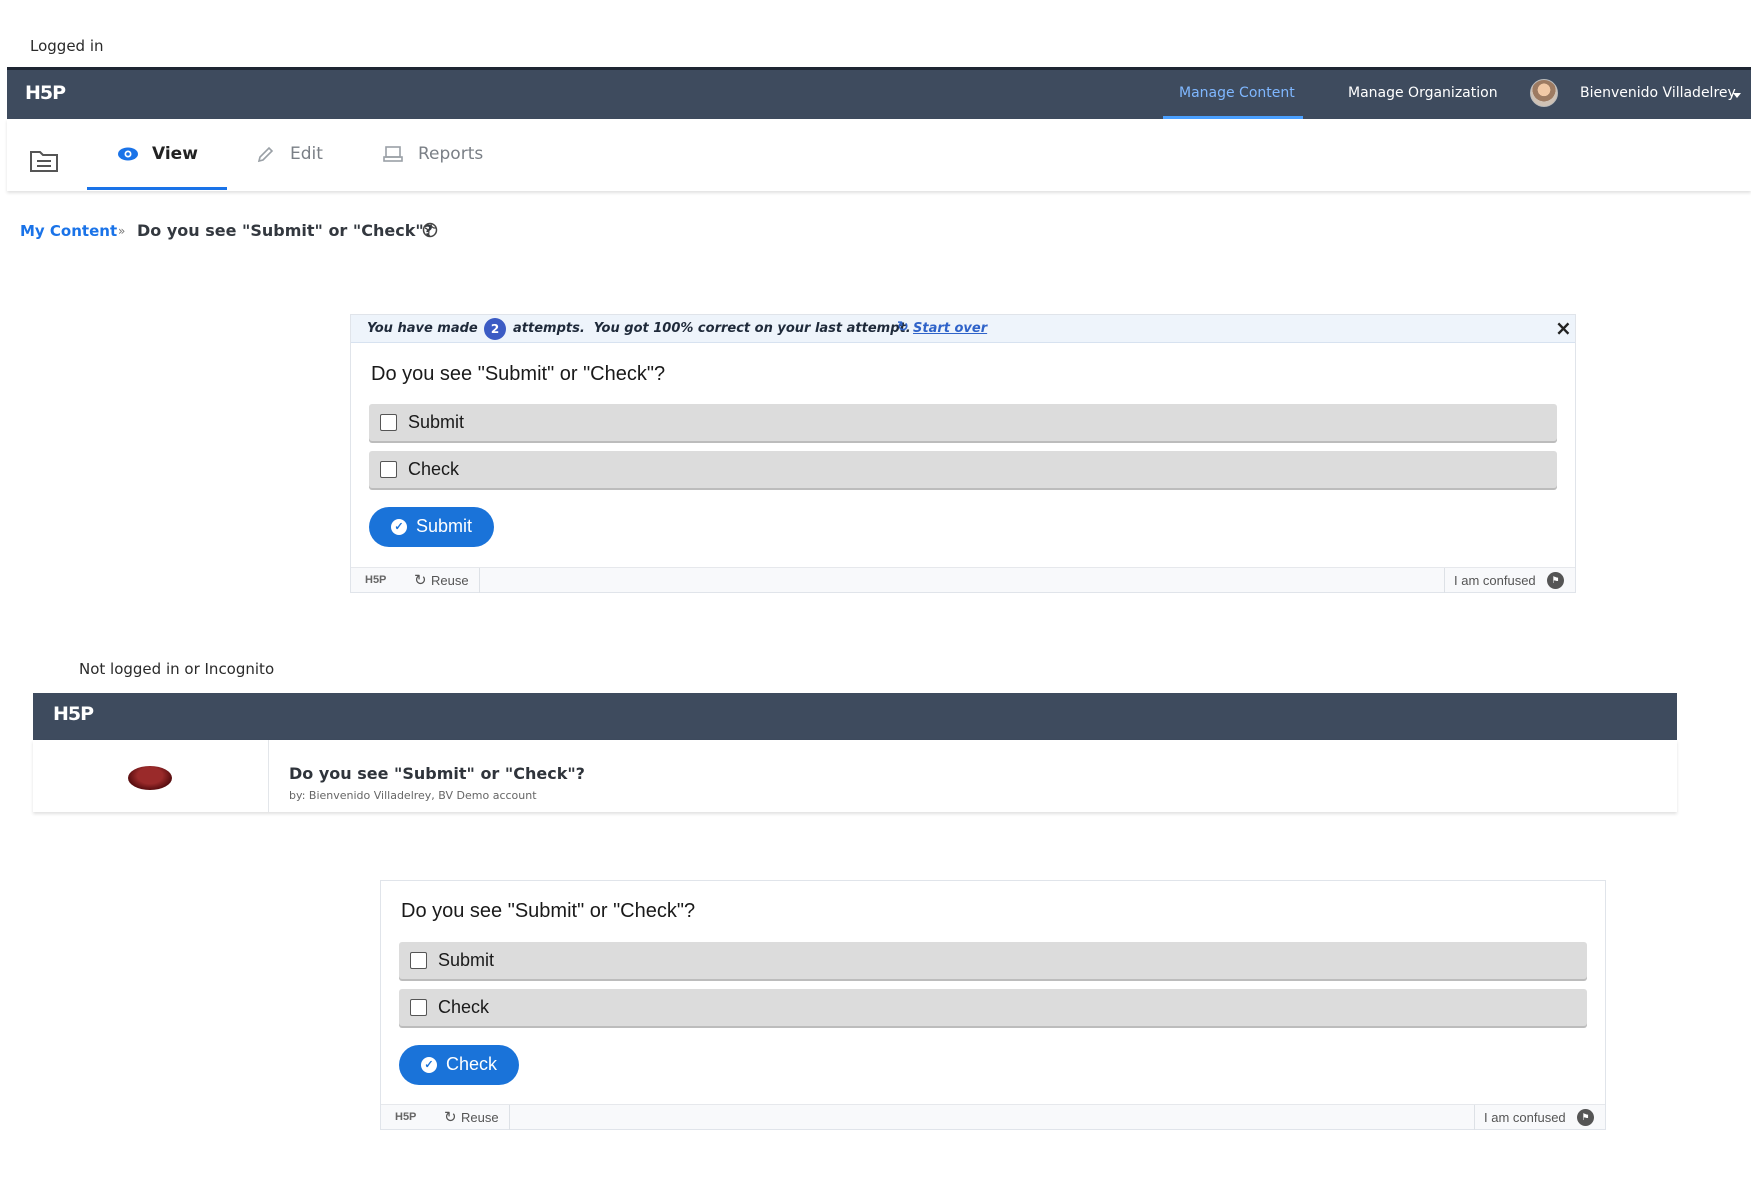  What do you see at coordinates (175, 154) in the screenshot?
I see `tab-view: View` at bounding box center [175, 154].